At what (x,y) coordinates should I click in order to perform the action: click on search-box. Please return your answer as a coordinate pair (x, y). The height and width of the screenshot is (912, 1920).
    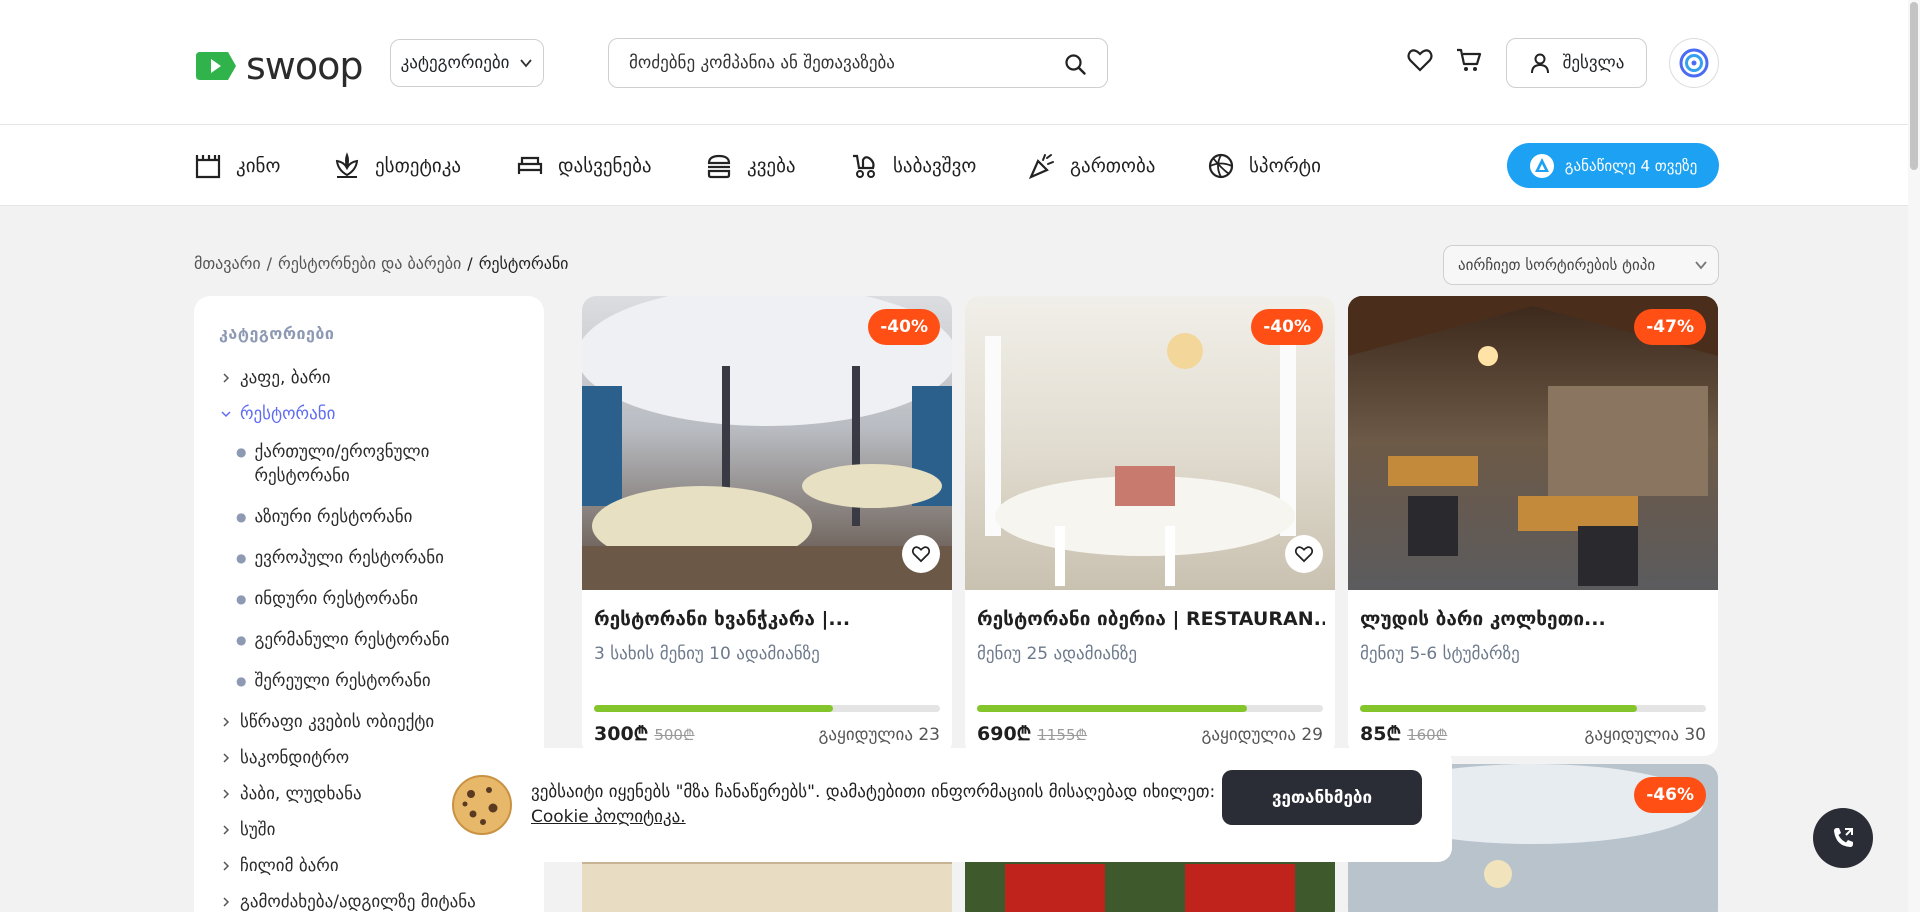
    Looking at the image, I should click on (858, 63).